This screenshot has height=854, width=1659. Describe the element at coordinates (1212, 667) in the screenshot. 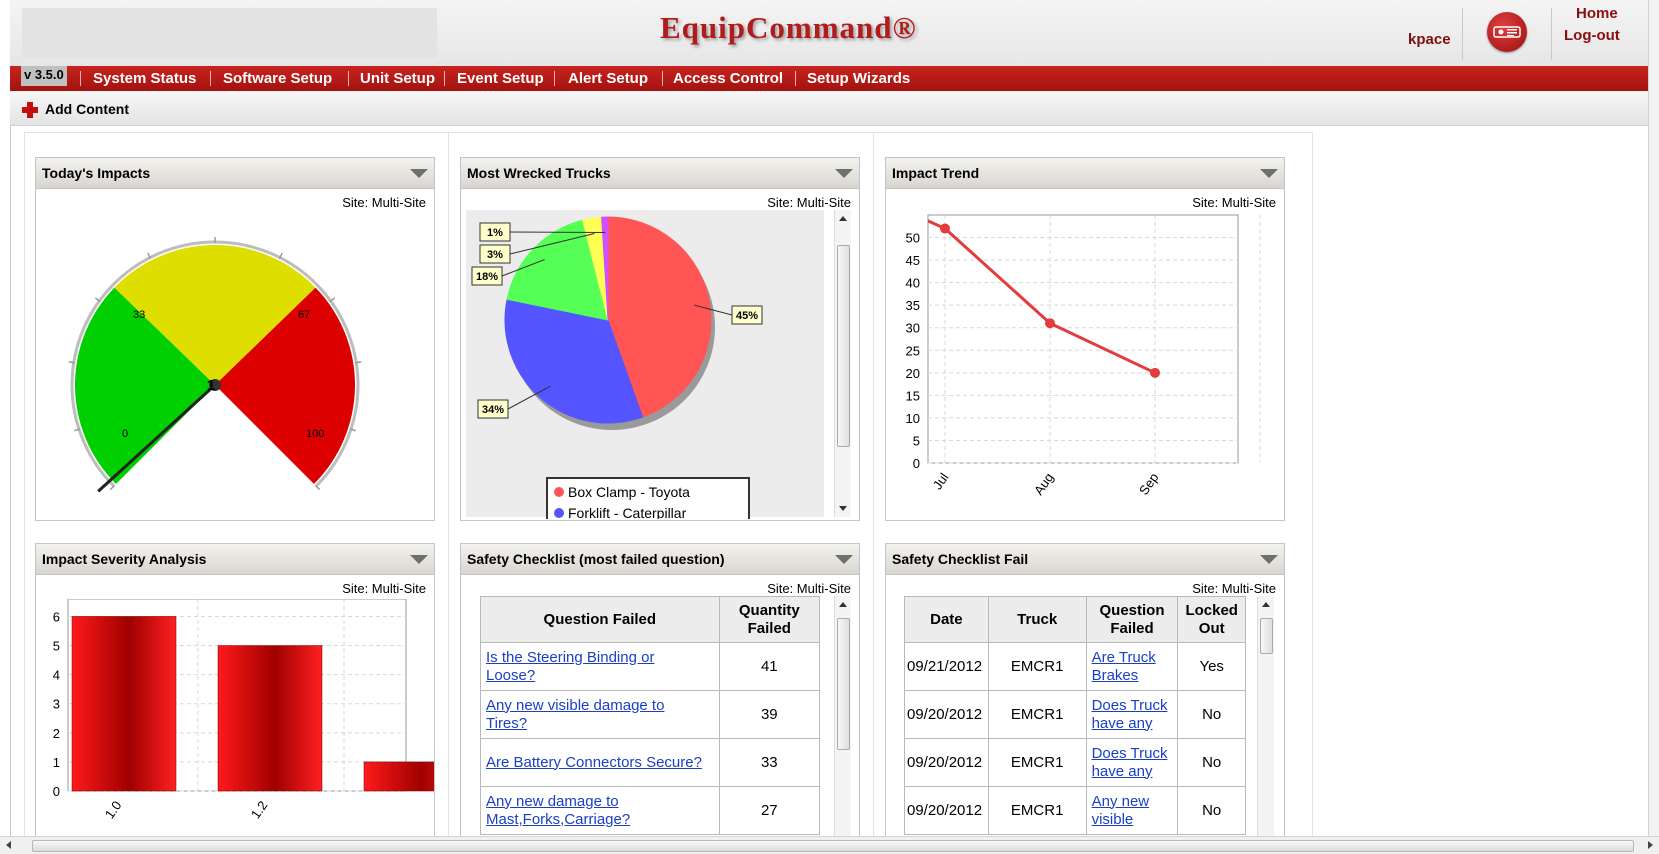

I see `locked-out-cell: Yes` at that location.